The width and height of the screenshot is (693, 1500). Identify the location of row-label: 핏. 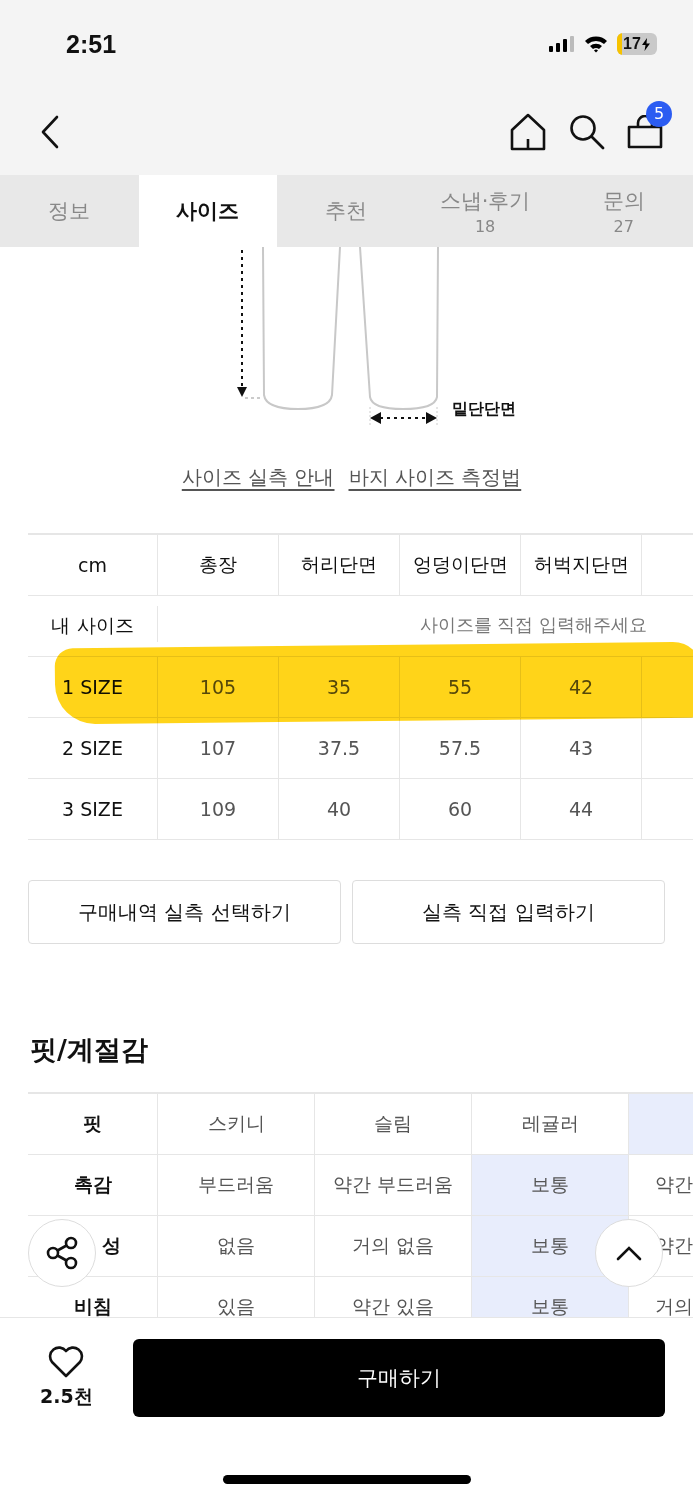
(92, 1123).